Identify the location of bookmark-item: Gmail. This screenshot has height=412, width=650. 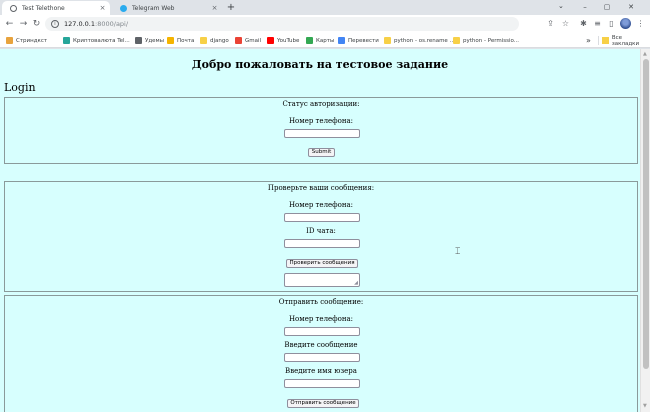
(248, 40).